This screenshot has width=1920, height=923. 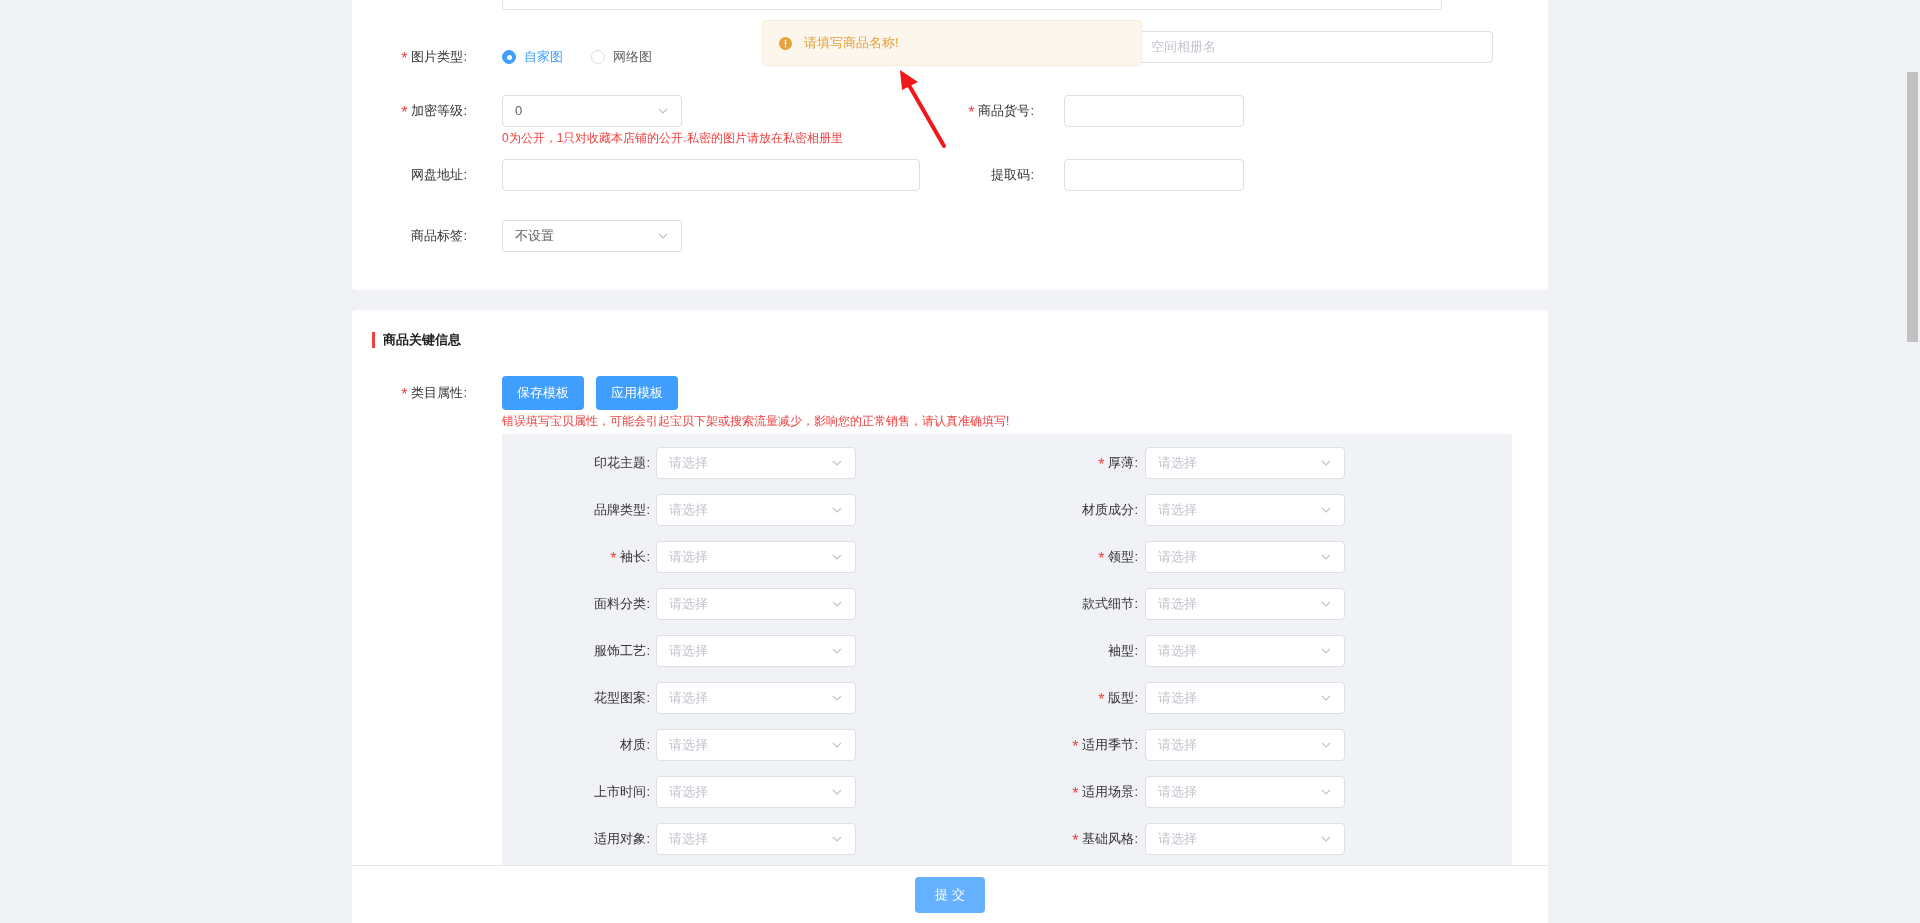 What do you see at coordinates (635, 556) in the screenshot?
I see `field-label: 袖长:` at bounding box center [635, 556].